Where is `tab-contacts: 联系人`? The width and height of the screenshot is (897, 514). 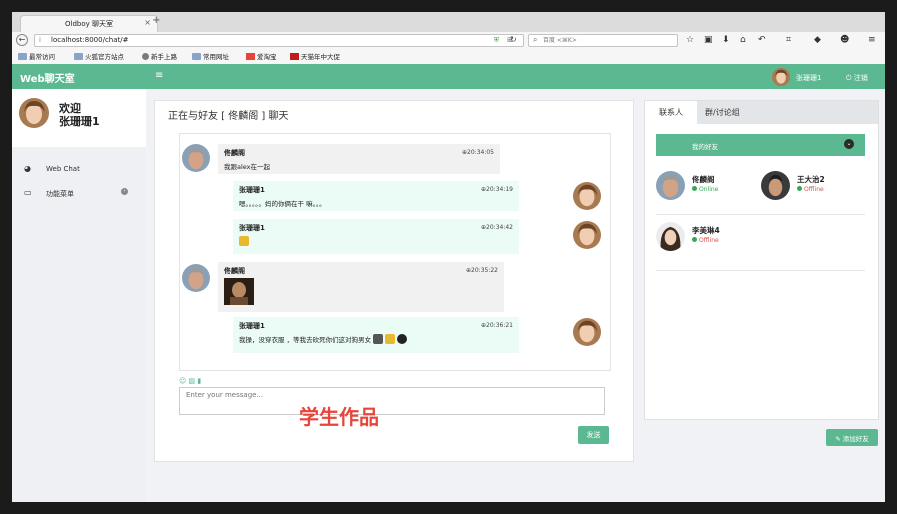
tab-contacts: 联系人 is located at coordinates (671, 112).